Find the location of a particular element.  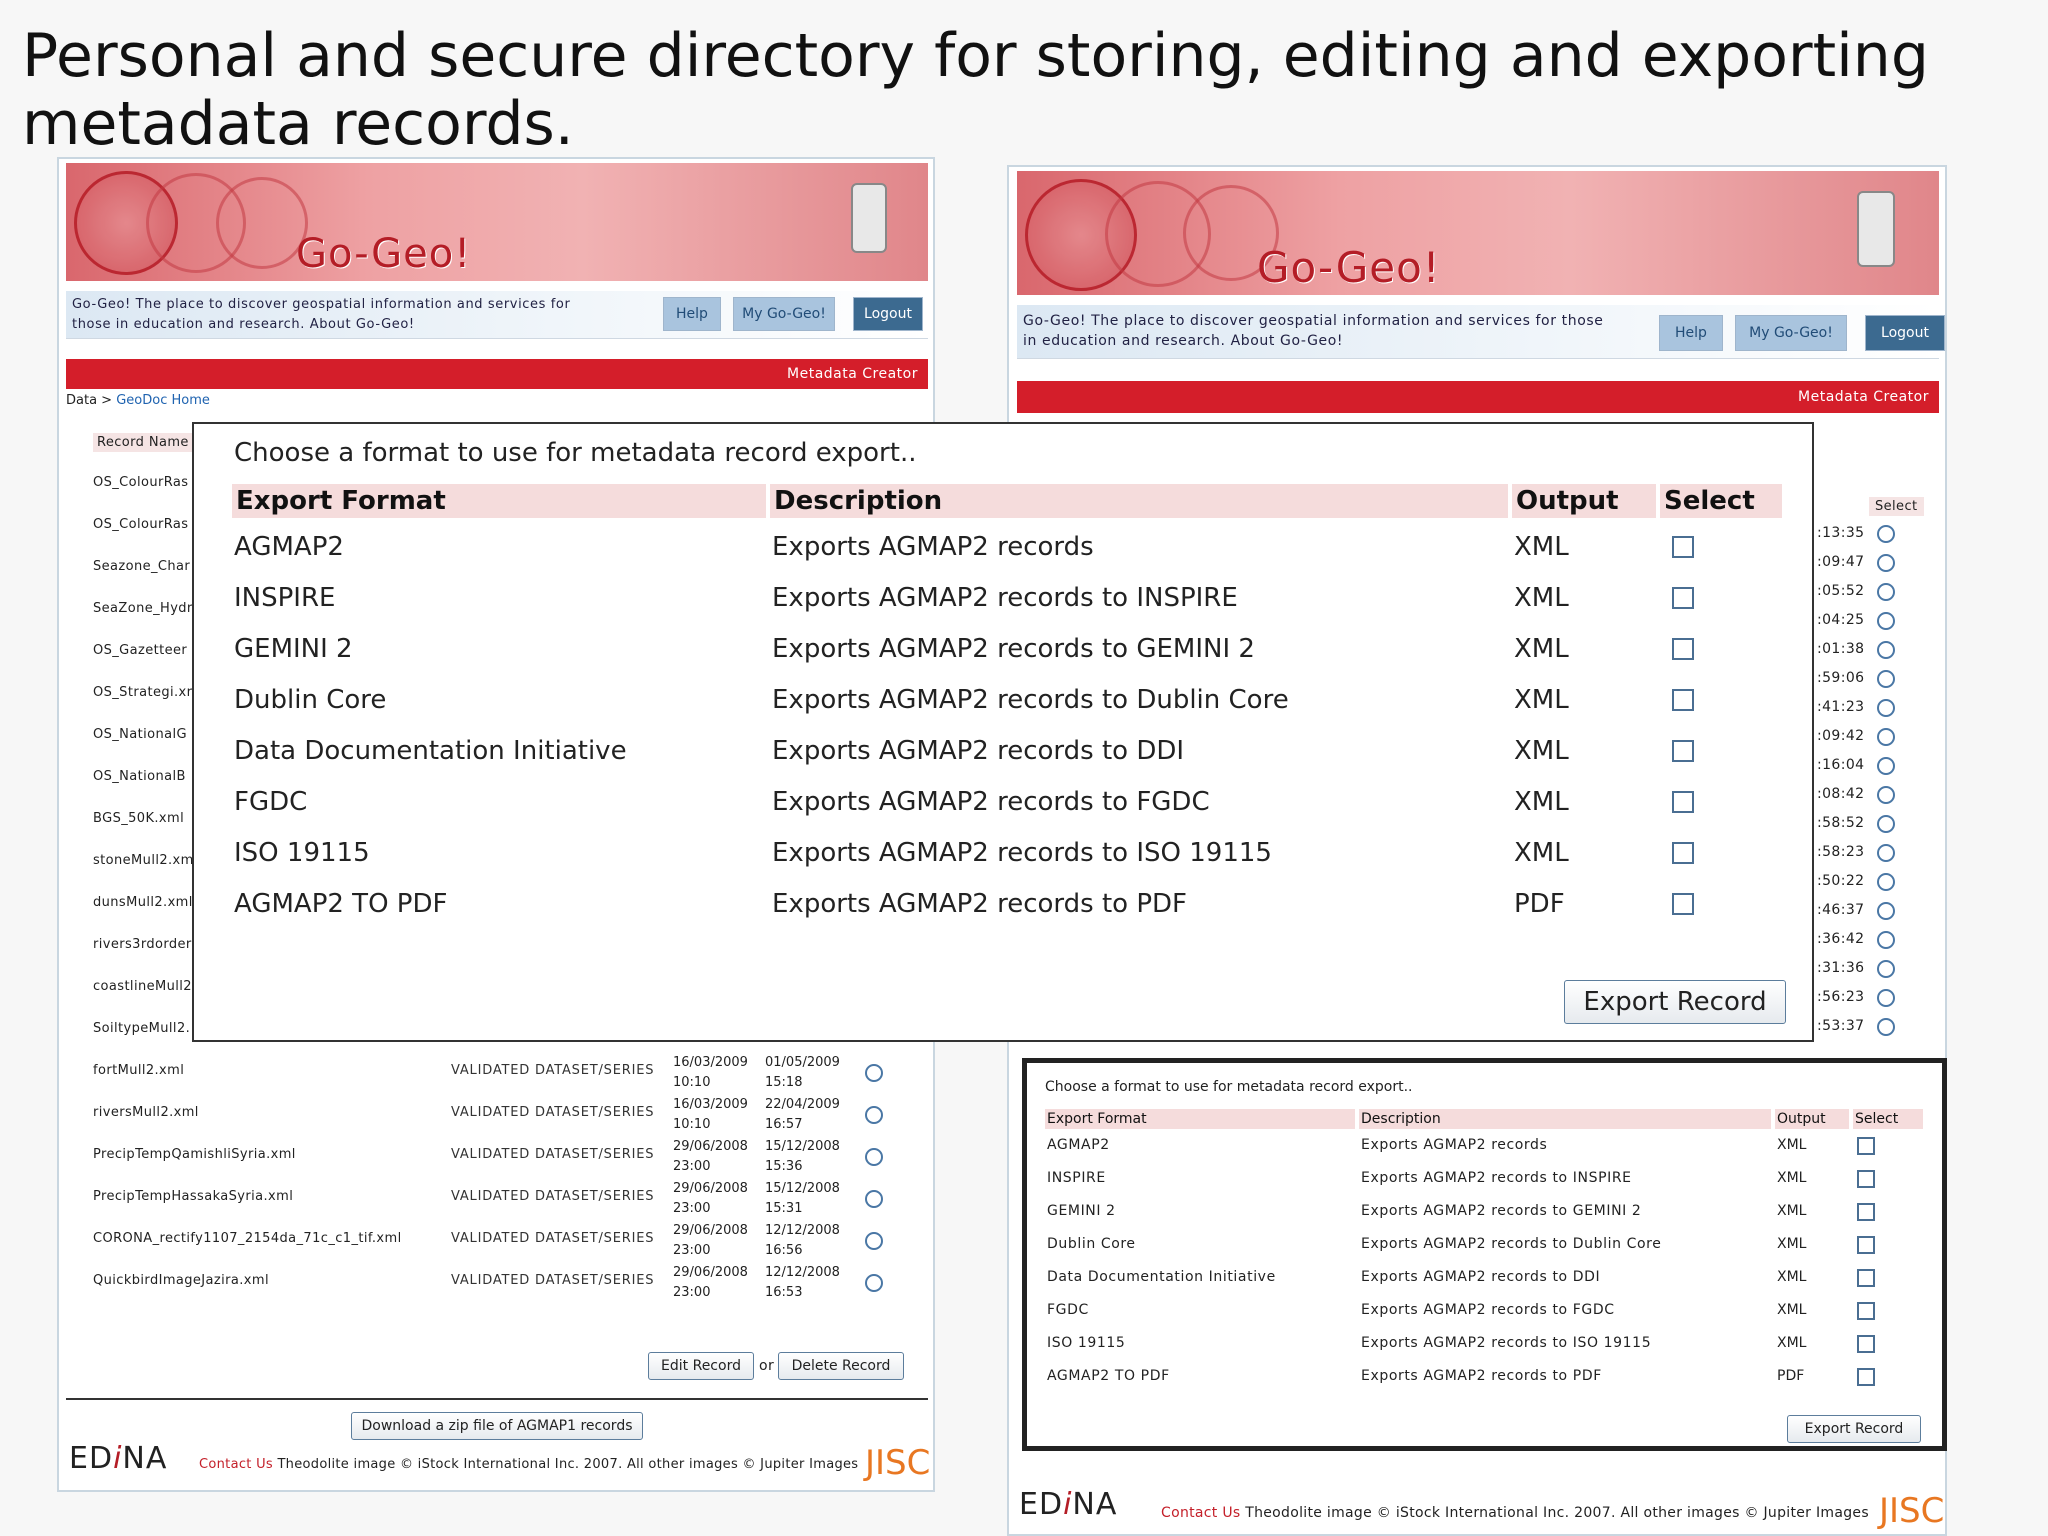

format-description: Exports AGMAP2 records to ISO 19115 is located at coordinates (1022, 853).